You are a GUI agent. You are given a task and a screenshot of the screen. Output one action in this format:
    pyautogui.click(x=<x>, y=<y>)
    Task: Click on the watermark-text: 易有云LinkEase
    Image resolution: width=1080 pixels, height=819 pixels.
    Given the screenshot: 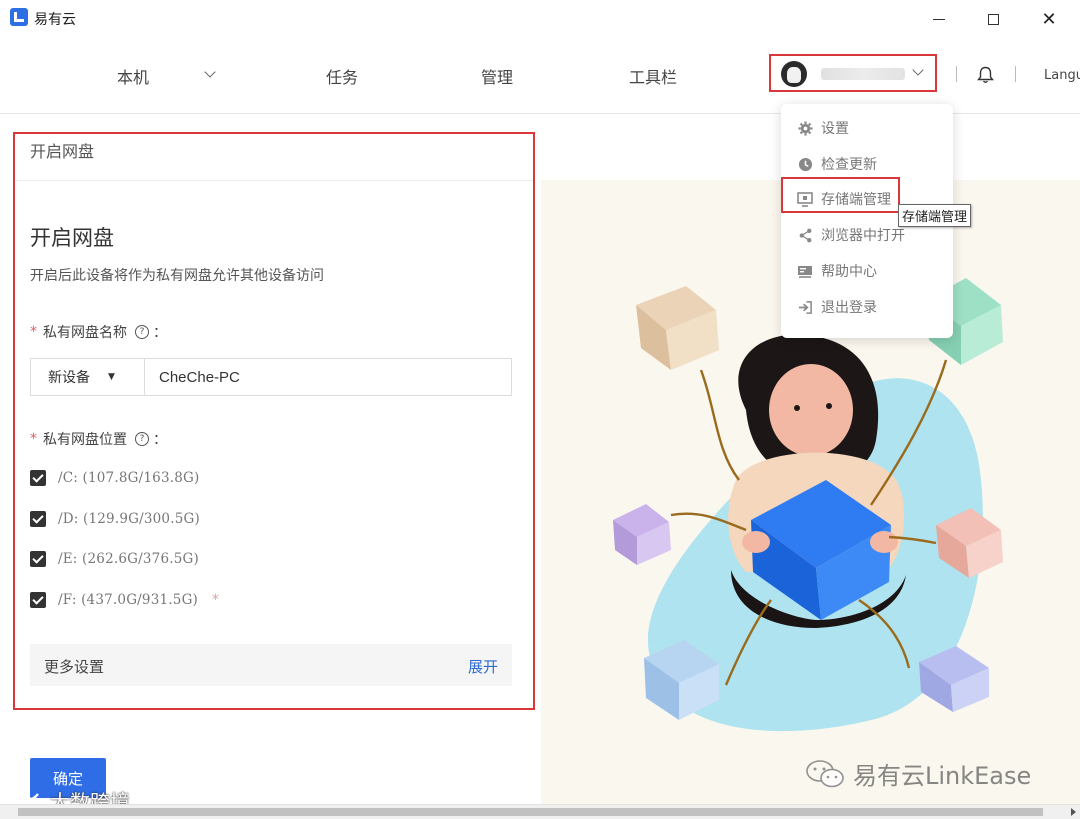 What is the action you would take?
    pyautogui.click(x=942, y=776)
    